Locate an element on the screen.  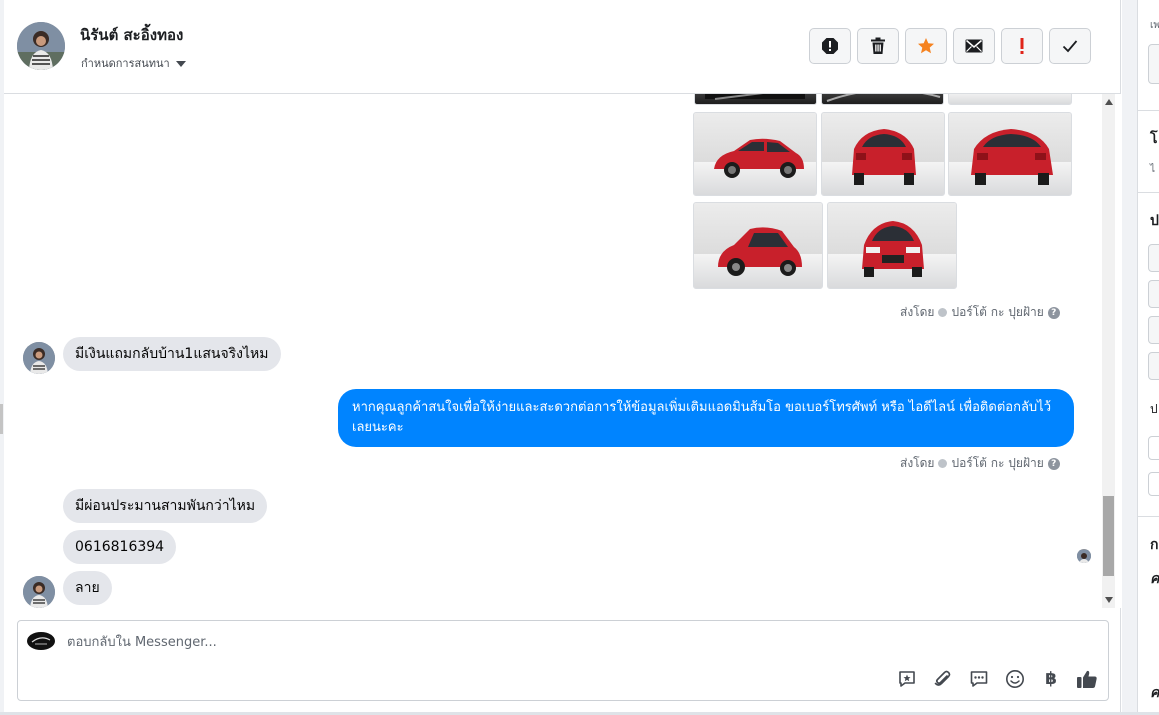
chat-bubble-icon is located at coordinates (979, 679).